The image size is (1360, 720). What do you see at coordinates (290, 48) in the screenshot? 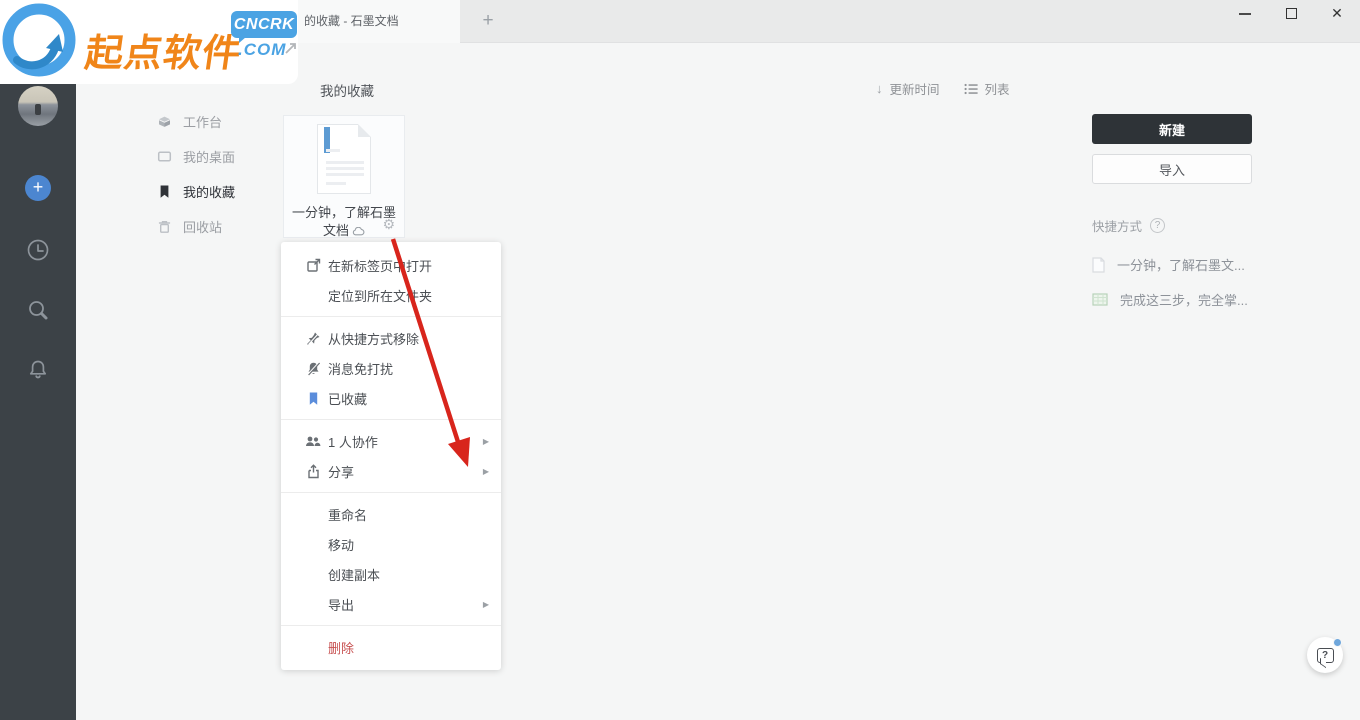
I see `external-arrow-icon` at bounding box center [290, 48].